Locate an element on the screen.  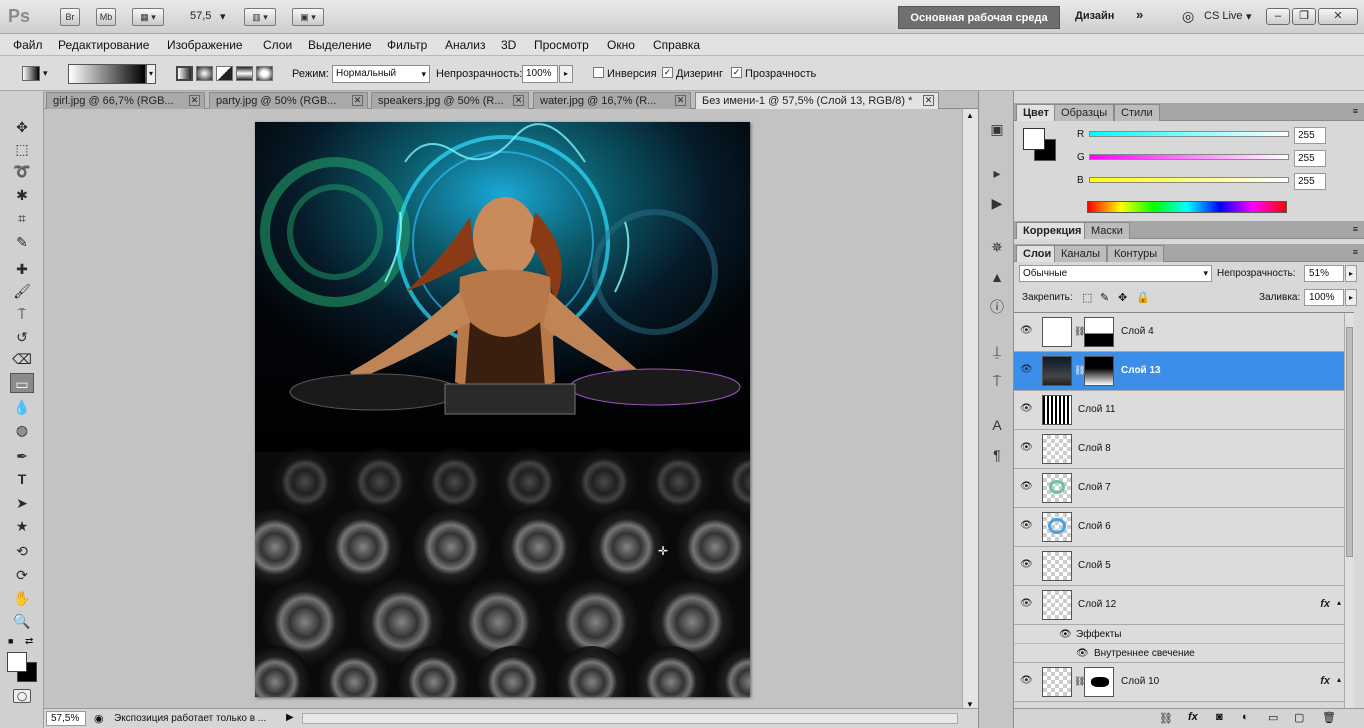
layer-name: Слой 8 is located at coordinates (1094, 448).